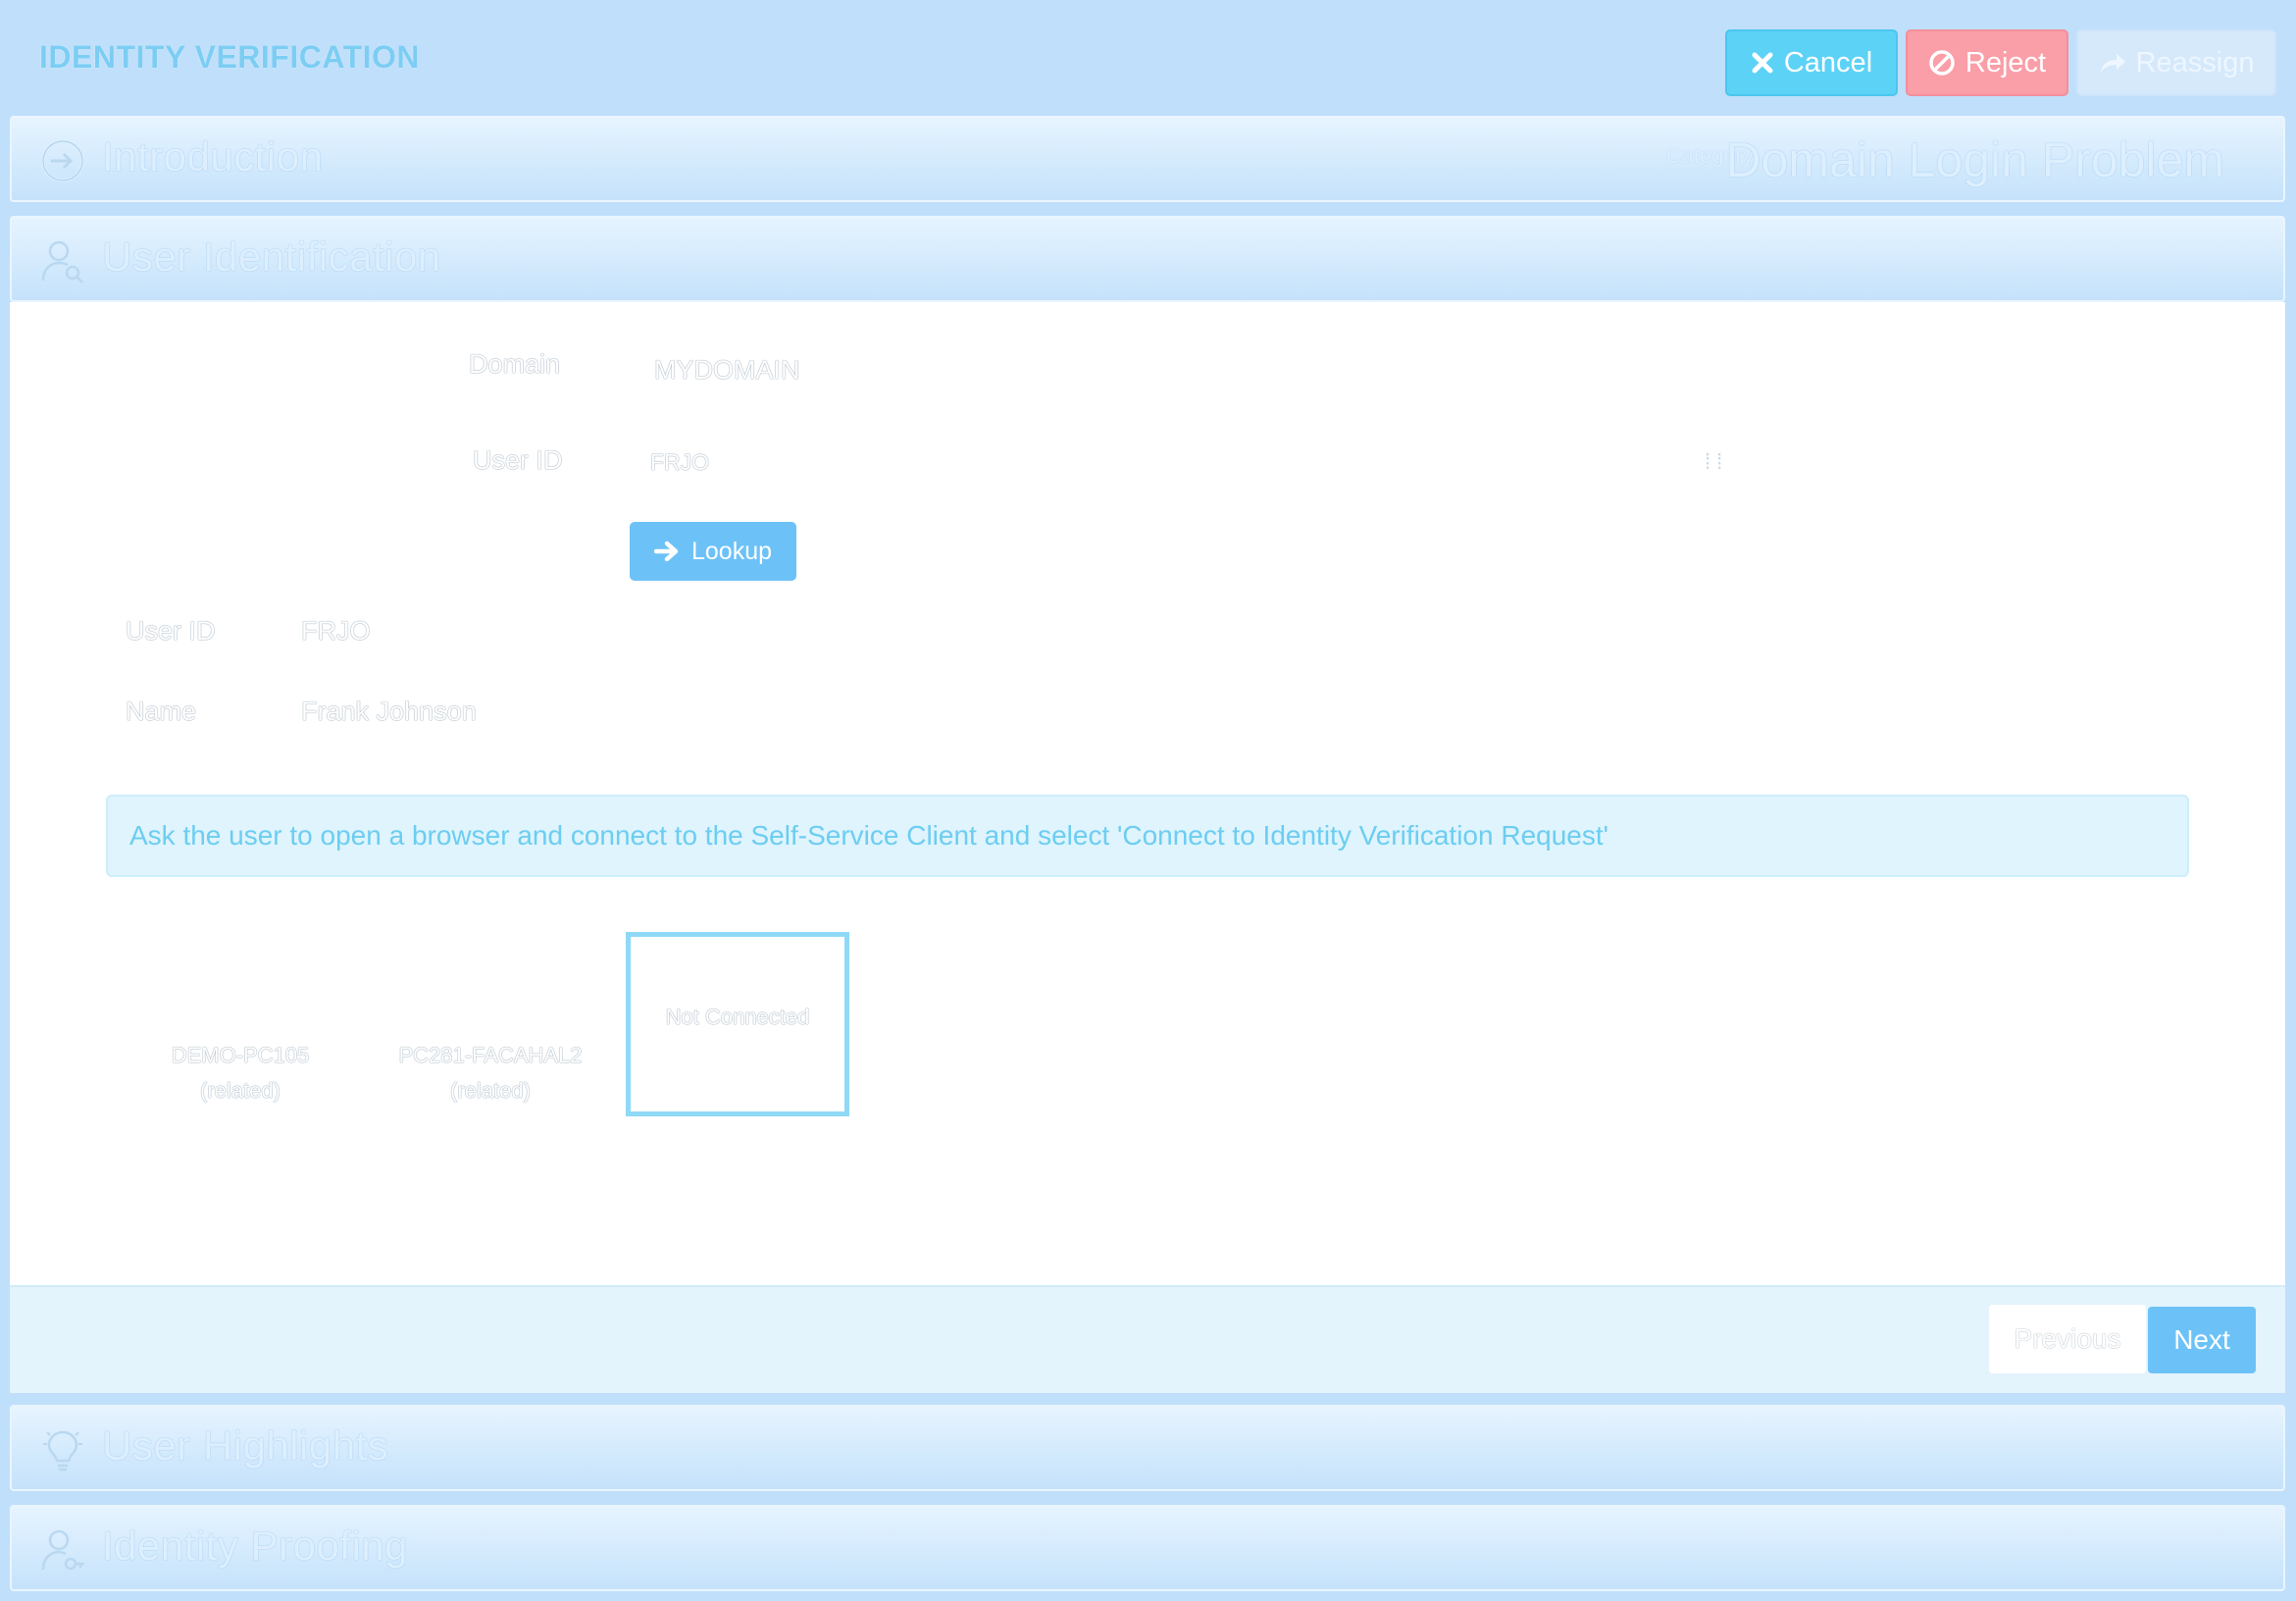 Image resolution: width=2296 pixels, height=1601 pixels. I want to click on category-value: Domain Login Problem, so click(1974, 159).